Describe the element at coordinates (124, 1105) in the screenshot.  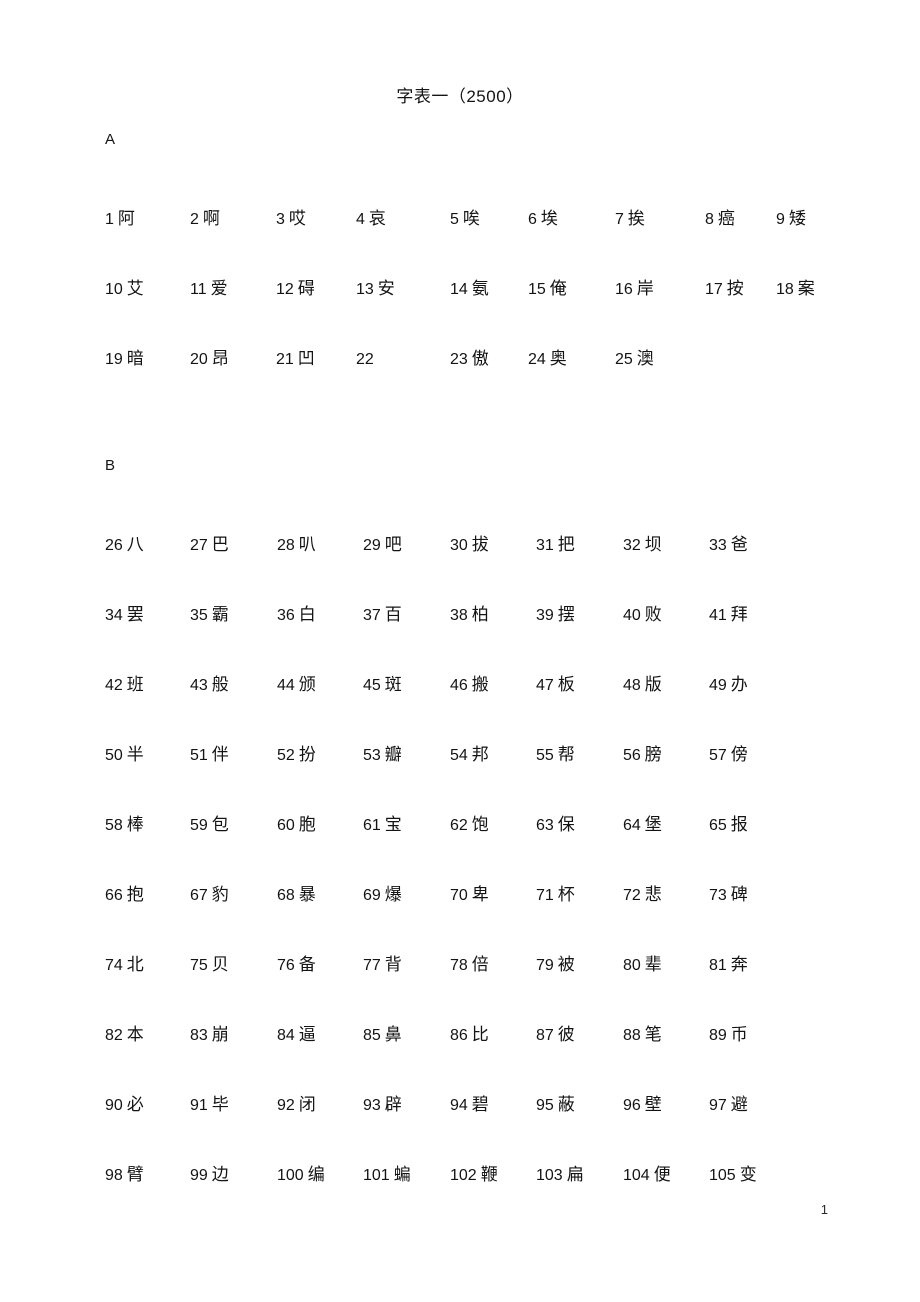
I see `character-entry: 90 必` at that location.